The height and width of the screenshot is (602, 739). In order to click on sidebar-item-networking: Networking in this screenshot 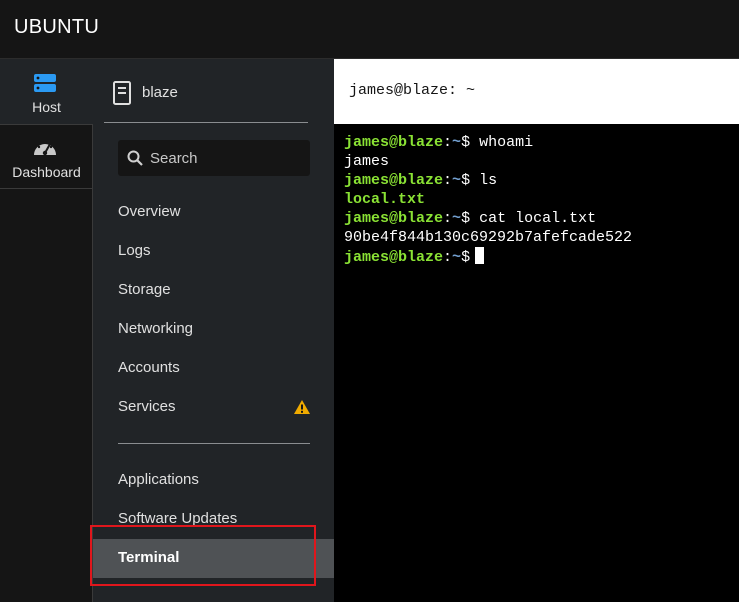, I will do `click(213, 329)`.